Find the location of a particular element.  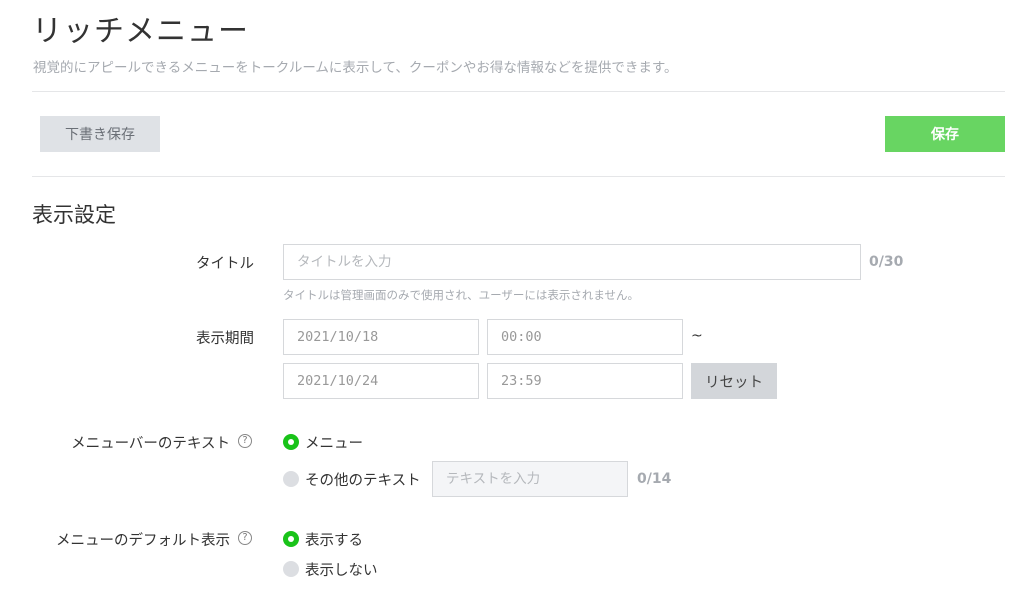

section-title-display-settings: 表示設定 is located at coordinates (74, 215).